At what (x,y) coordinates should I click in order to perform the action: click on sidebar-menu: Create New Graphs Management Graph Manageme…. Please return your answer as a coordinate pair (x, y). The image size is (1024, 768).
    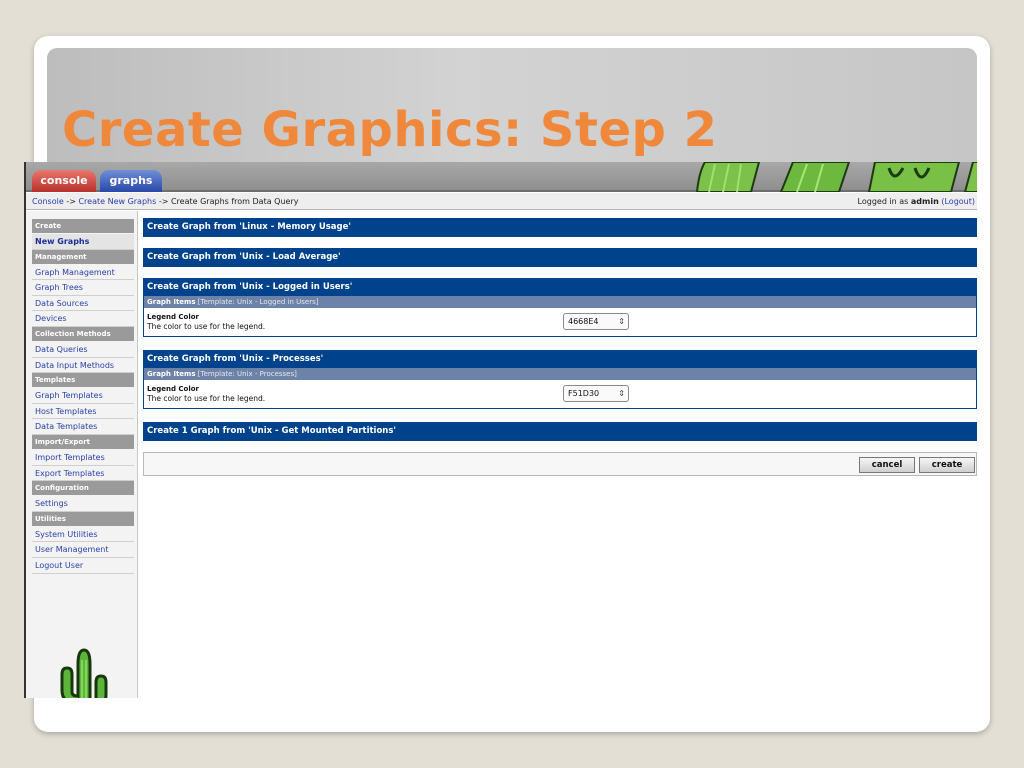
    Looking at the image, I should click on (83, 396).